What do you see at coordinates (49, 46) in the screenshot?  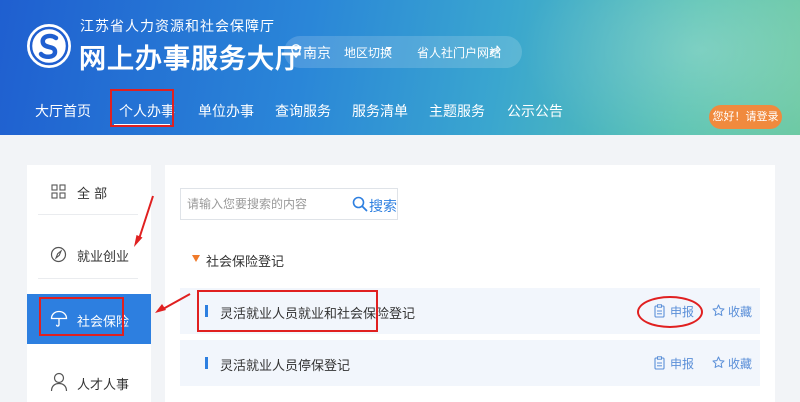 I see `hrss-logo` at bounding box center [49, 46].